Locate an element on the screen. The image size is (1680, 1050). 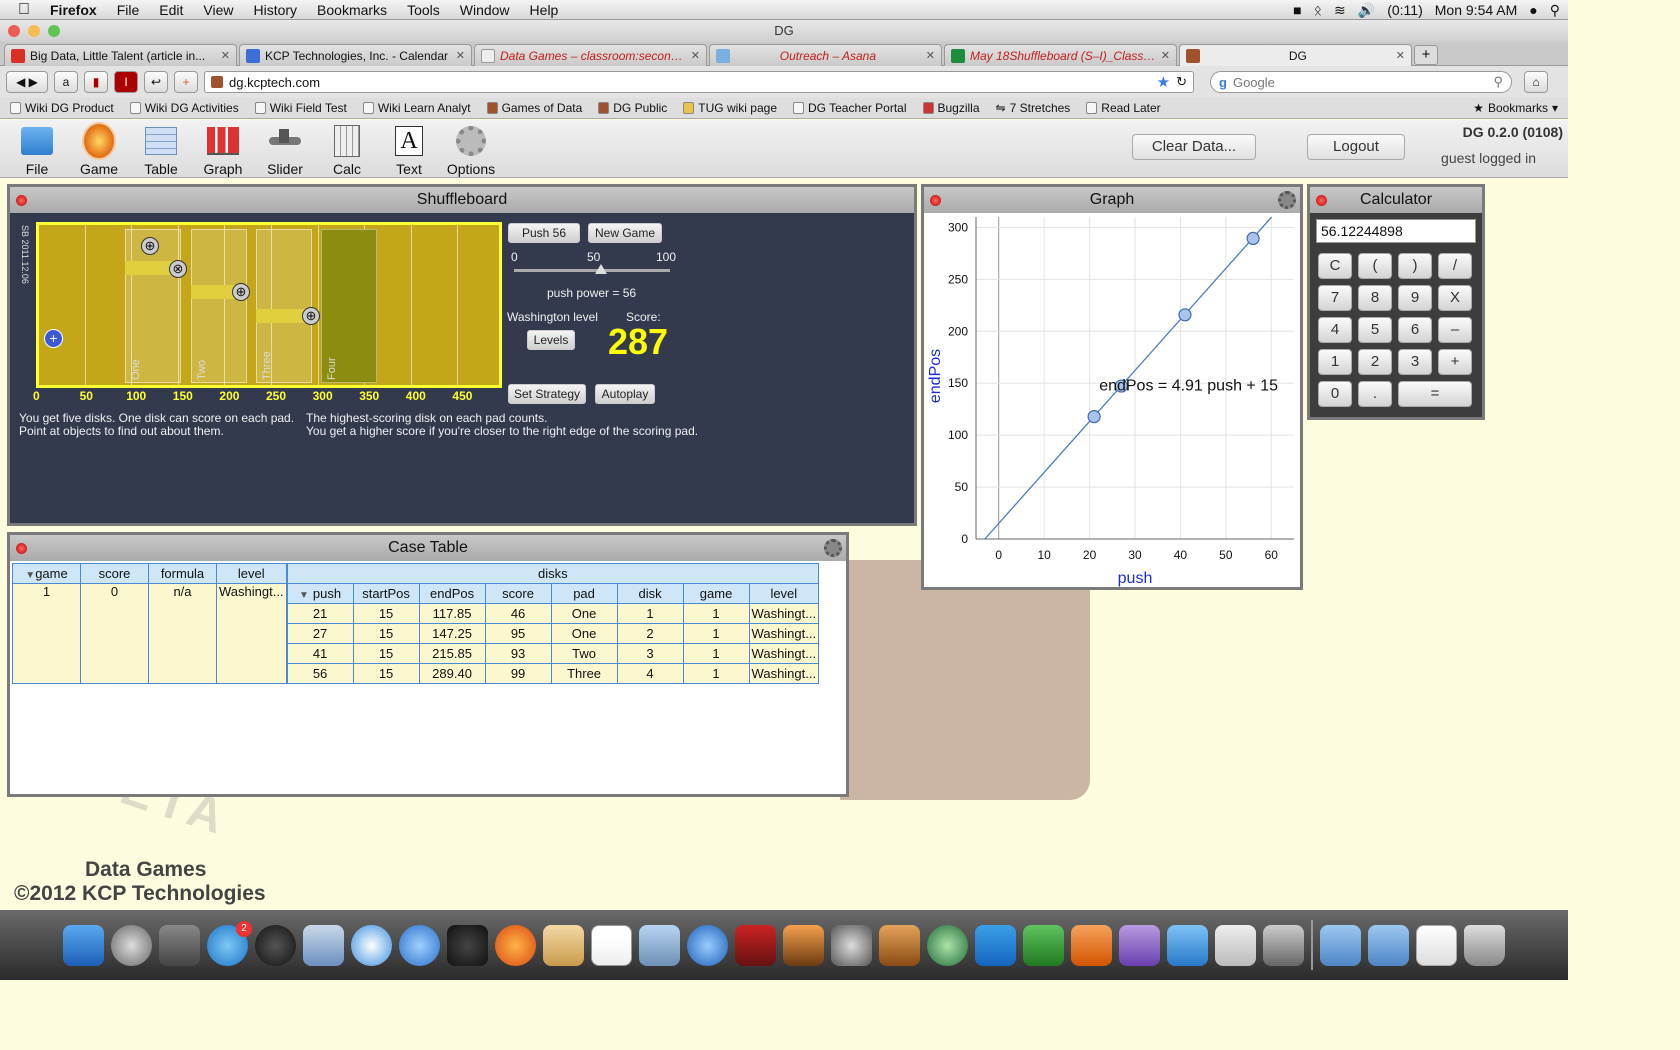
table-cell: 0 is located at coordinates (114, 633).